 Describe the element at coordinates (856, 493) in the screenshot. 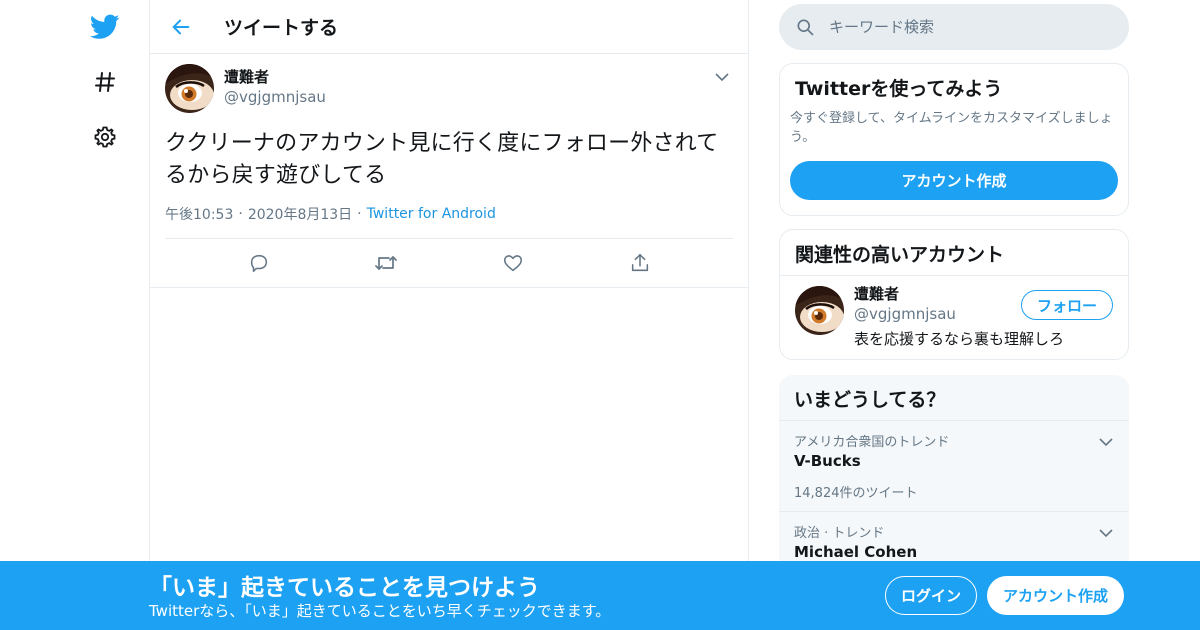

I see `trend-count: 14,824件のツイート` at that location.